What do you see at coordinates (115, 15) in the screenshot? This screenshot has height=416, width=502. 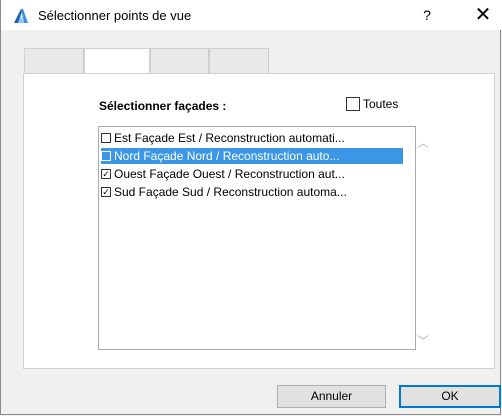 I see `window-title: Sélectionner points de vue` at bounding box center [115, 15].